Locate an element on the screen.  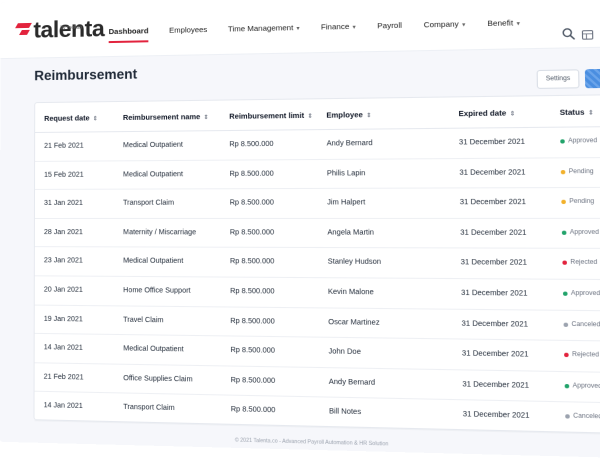
column-header-expired-date: Expired date ⇕ is located at coordinates (486, 113).